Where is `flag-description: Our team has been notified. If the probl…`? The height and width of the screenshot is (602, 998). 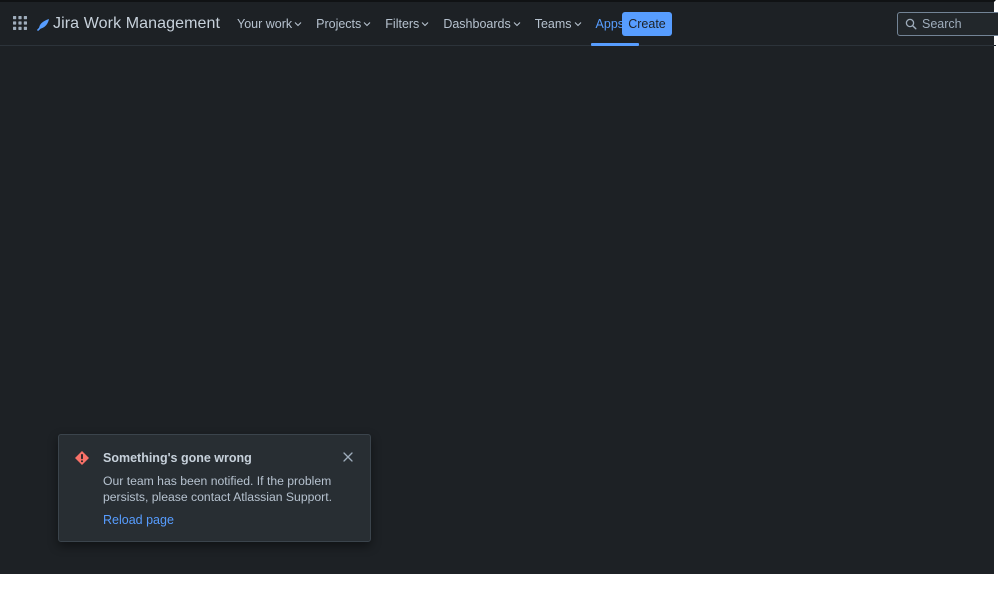 flag-description: Our team has been notified. If the probl… is located at coordinates (217, 489).